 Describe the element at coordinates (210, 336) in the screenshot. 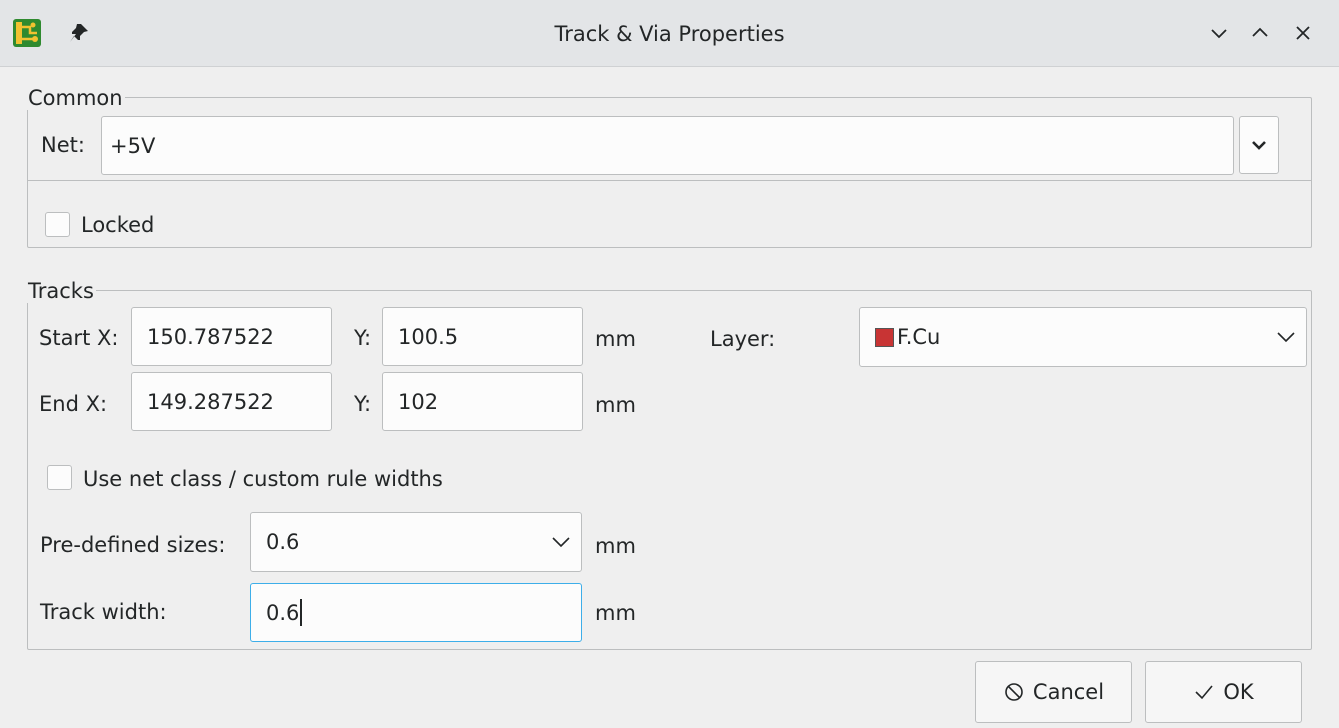

I see `start-x-value: 150.787522` at that location.